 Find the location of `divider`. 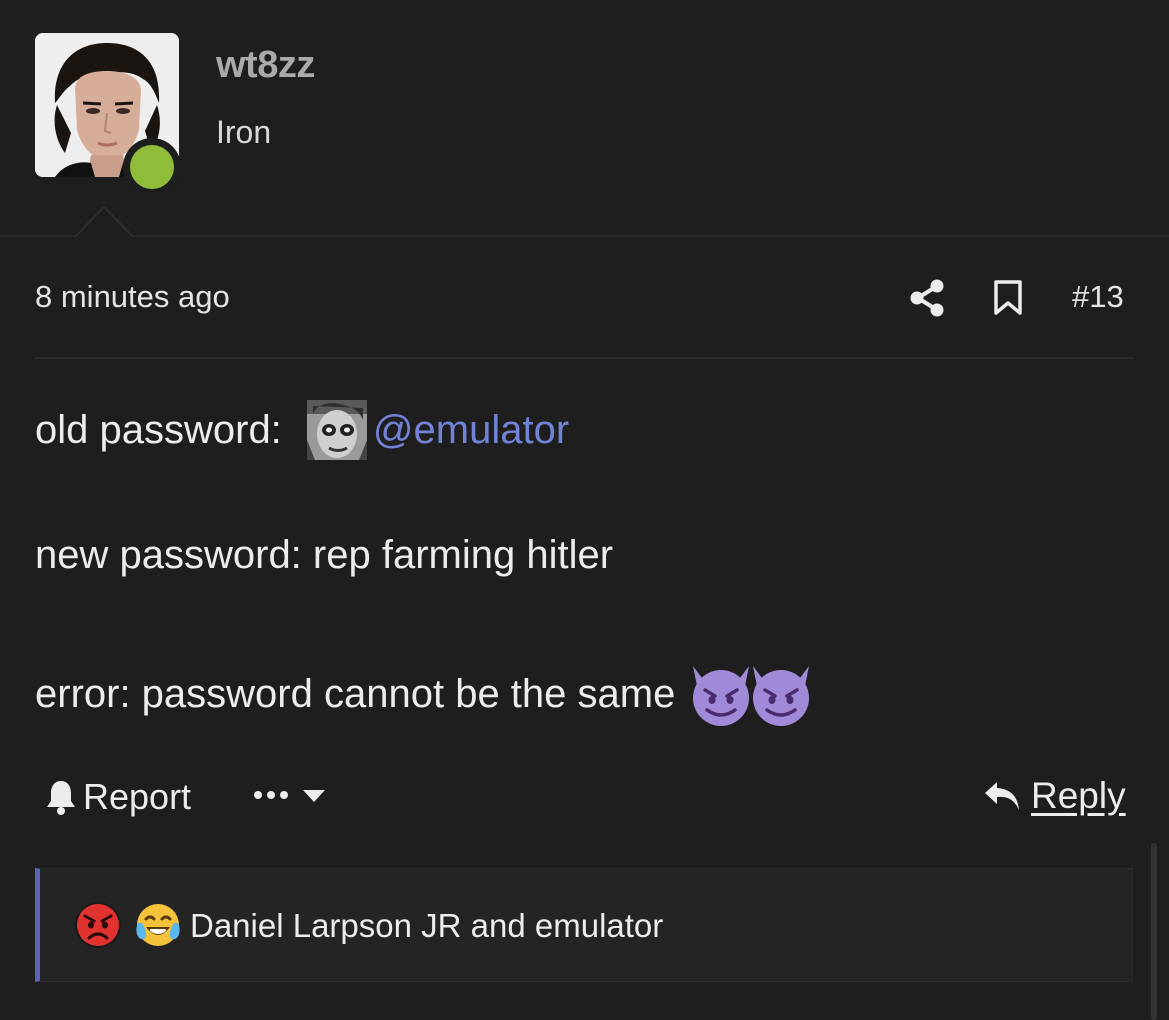

divider is located at coordinates (584, 358).